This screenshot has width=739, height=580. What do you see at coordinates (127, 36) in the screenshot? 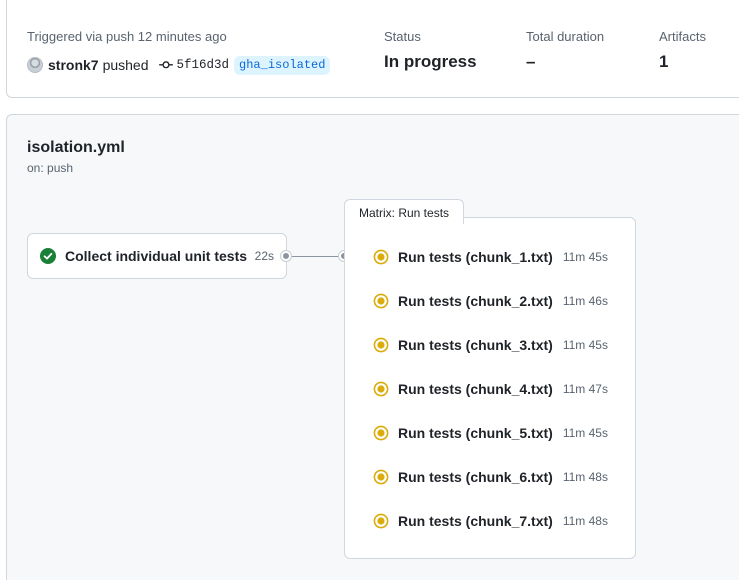
I see `trigger-text: Triggered via push 12 minutes ago` at bounding box center [127, 36].